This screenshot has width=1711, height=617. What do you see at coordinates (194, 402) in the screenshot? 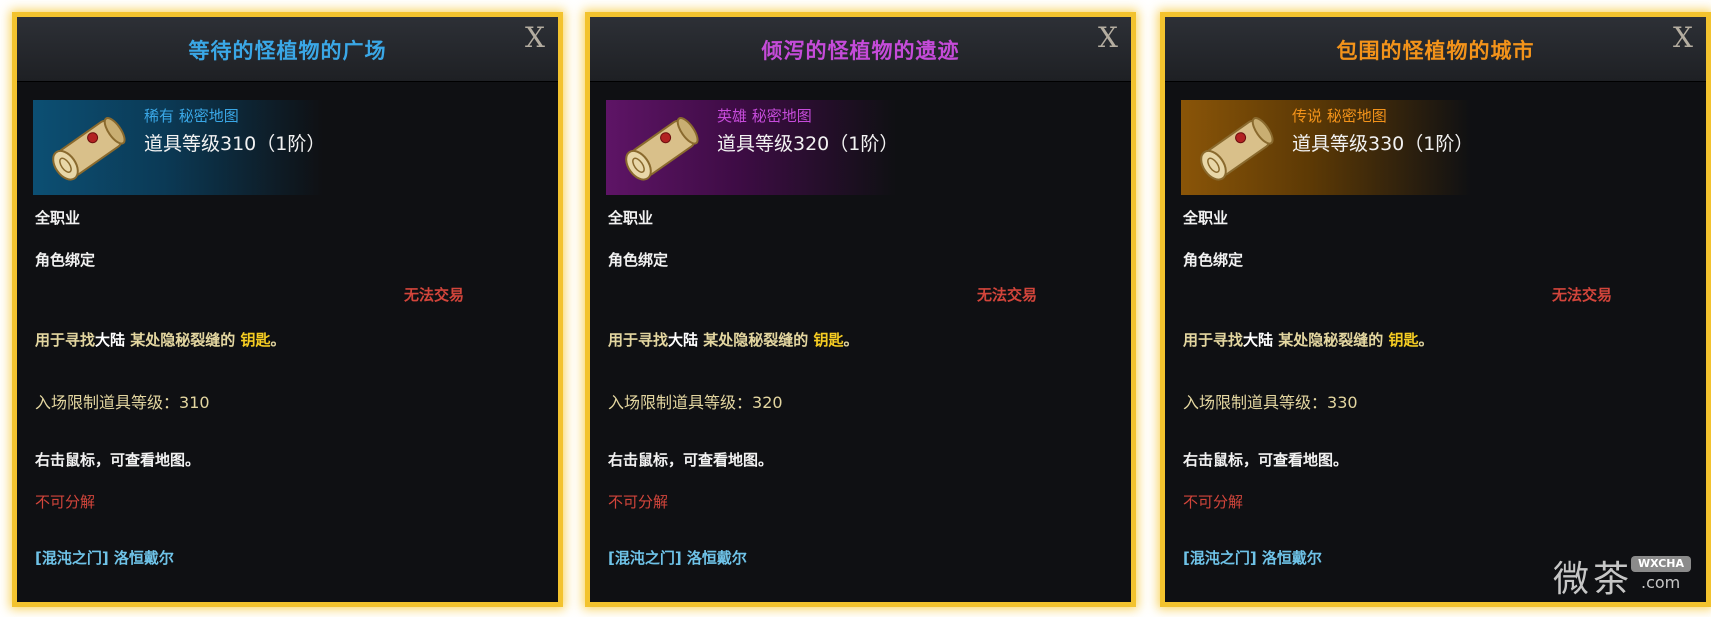
I see `entry-value: 310` at bounding box center [194, 402].